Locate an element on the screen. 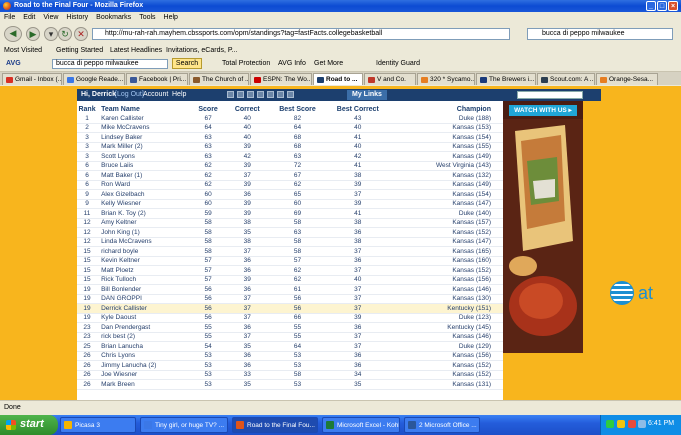 The image size is (681, 435). col-score: Score is located at coordinates (208, 109).